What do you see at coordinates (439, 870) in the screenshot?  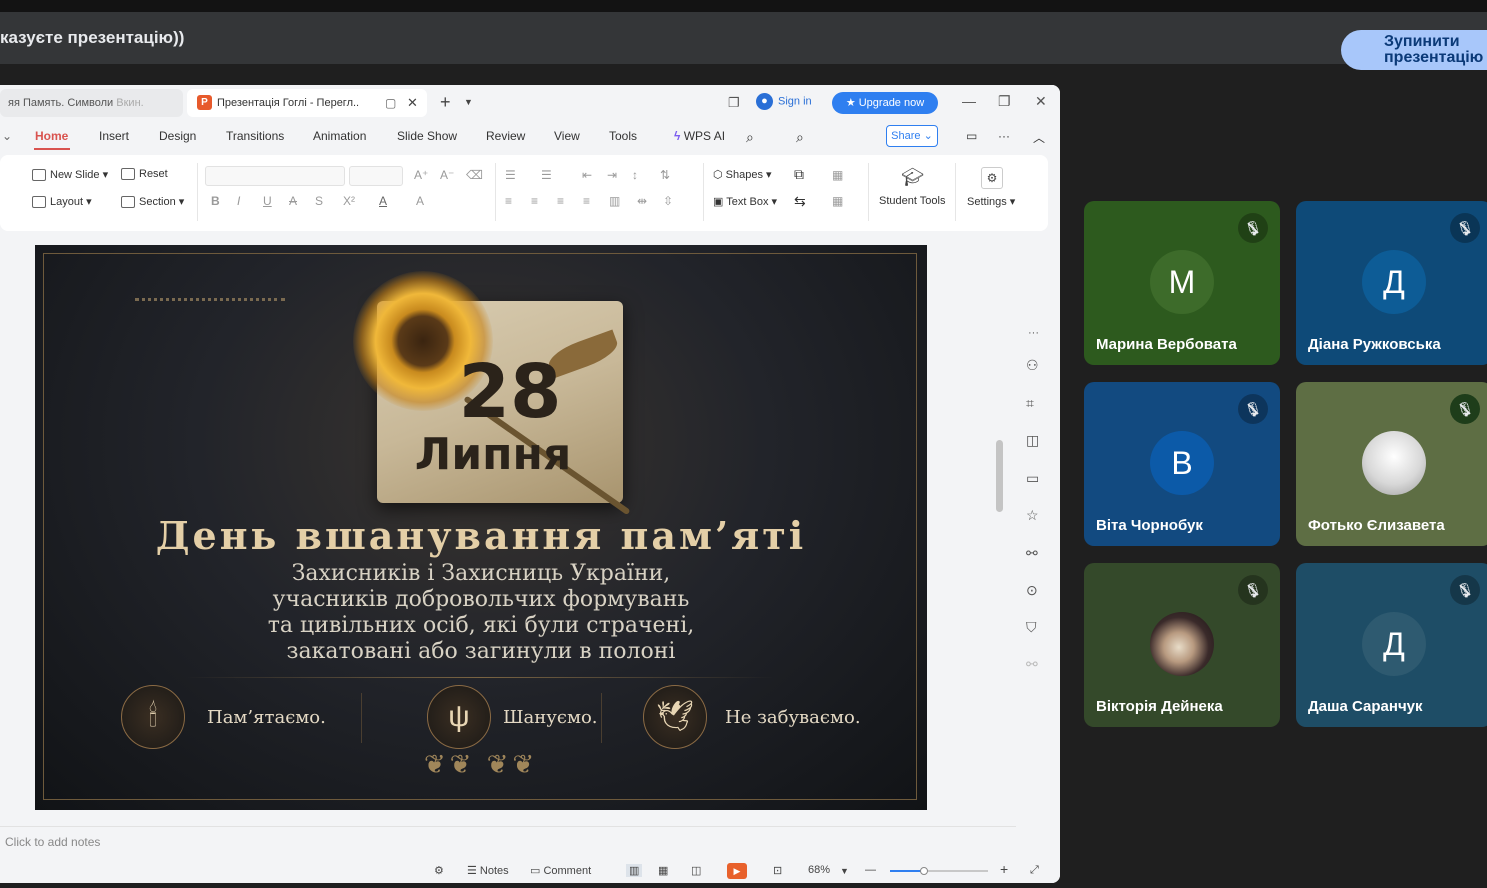 I see `accessibility-icon: ⚙` at bounding box center [439, 870].